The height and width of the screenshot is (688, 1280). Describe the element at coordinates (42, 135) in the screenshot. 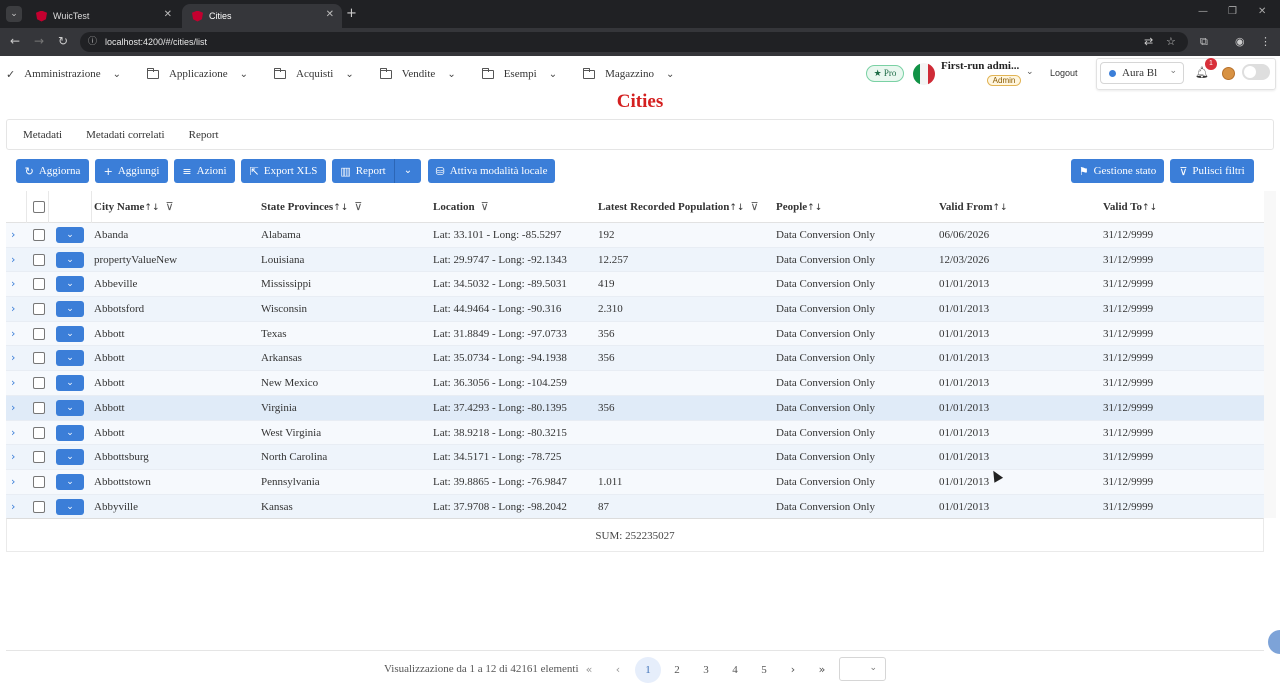

I see `tab-metadati: Metadati` at that location.